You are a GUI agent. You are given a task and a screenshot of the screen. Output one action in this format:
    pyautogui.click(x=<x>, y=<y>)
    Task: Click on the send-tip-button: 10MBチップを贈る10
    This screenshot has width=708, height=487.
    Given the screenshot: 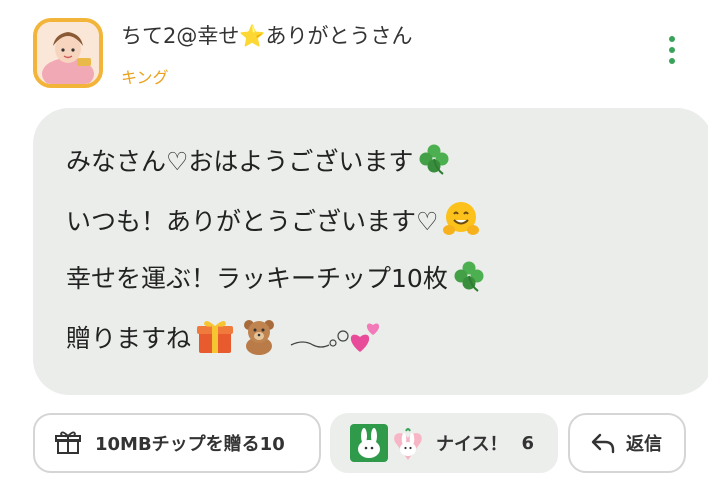 What is the action you would take?
    pyautogui.click(x=177, y=443)
    